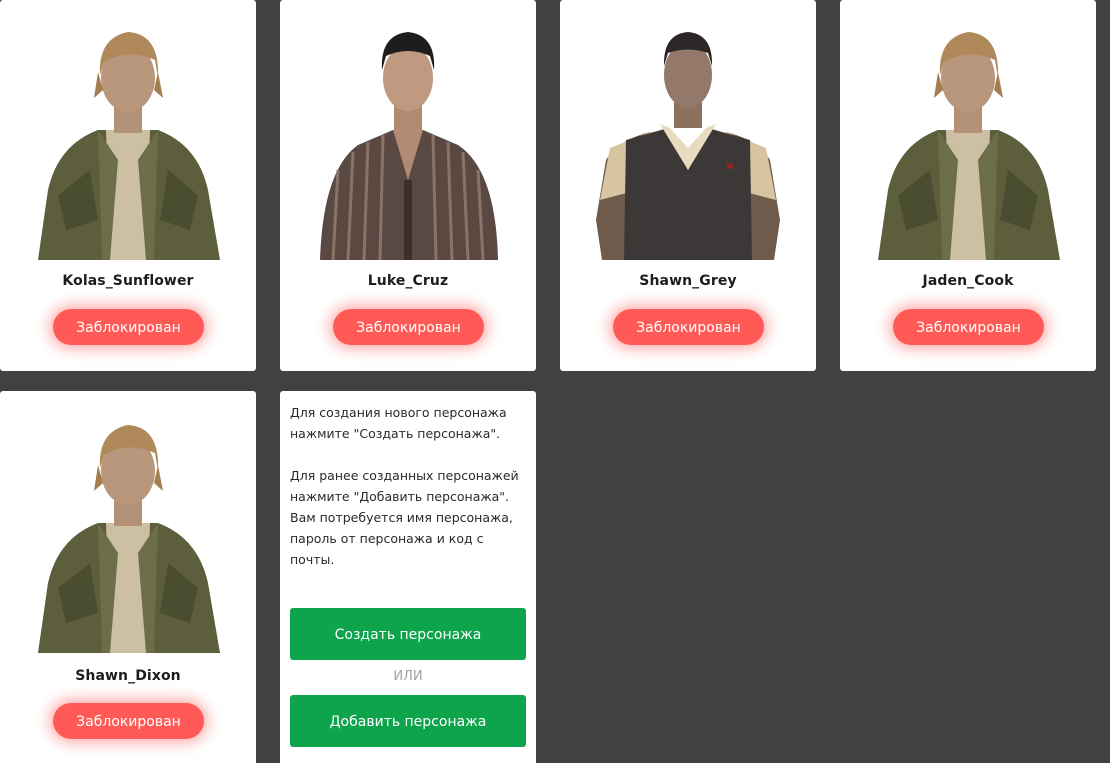  I want to click on character-card: Shawn_Dixon Заблокирован, so click(128, 577).